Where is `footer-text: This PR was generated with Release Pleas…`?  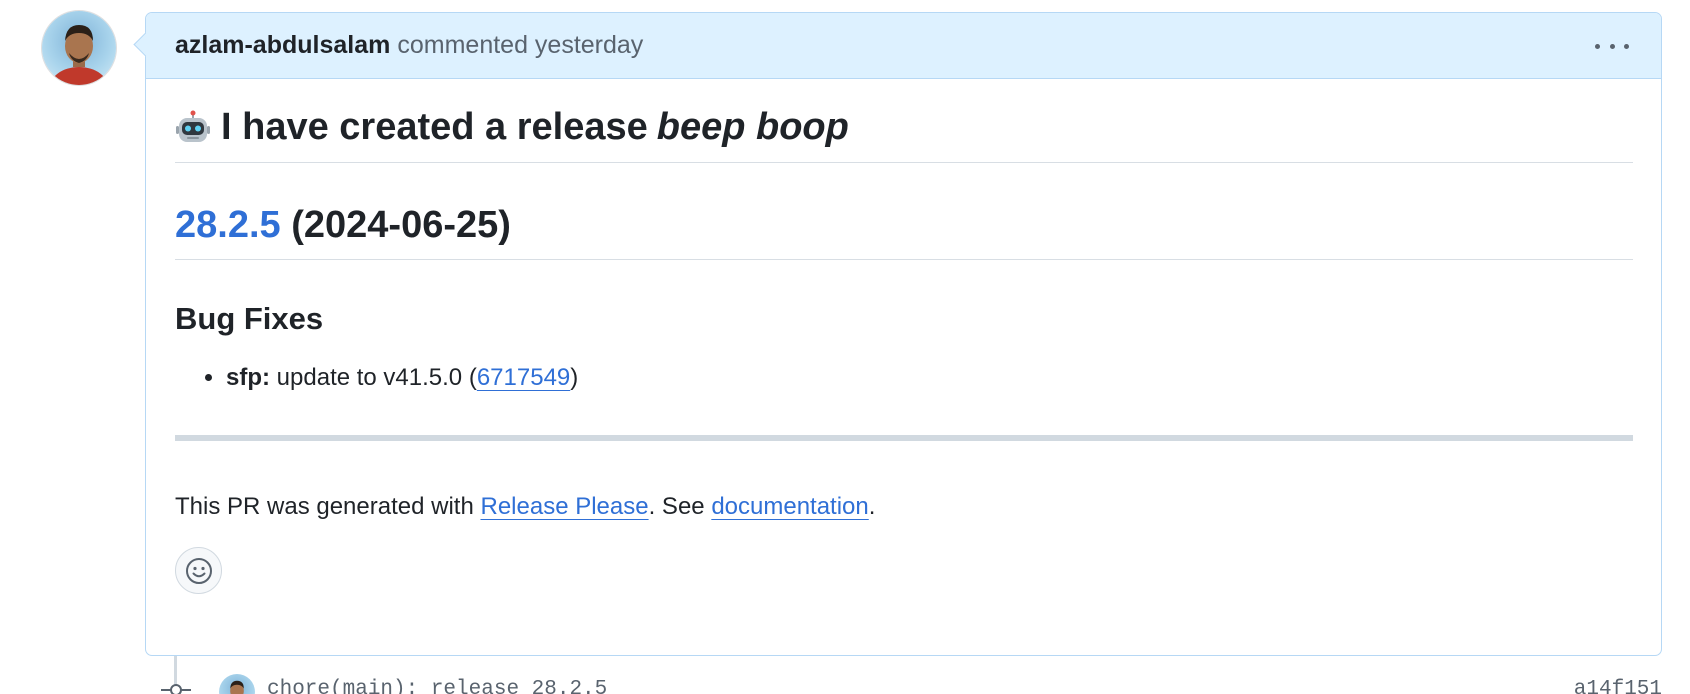
footer-text: This PR was generated with Release Pleas… is located at coordinates (904, 506).